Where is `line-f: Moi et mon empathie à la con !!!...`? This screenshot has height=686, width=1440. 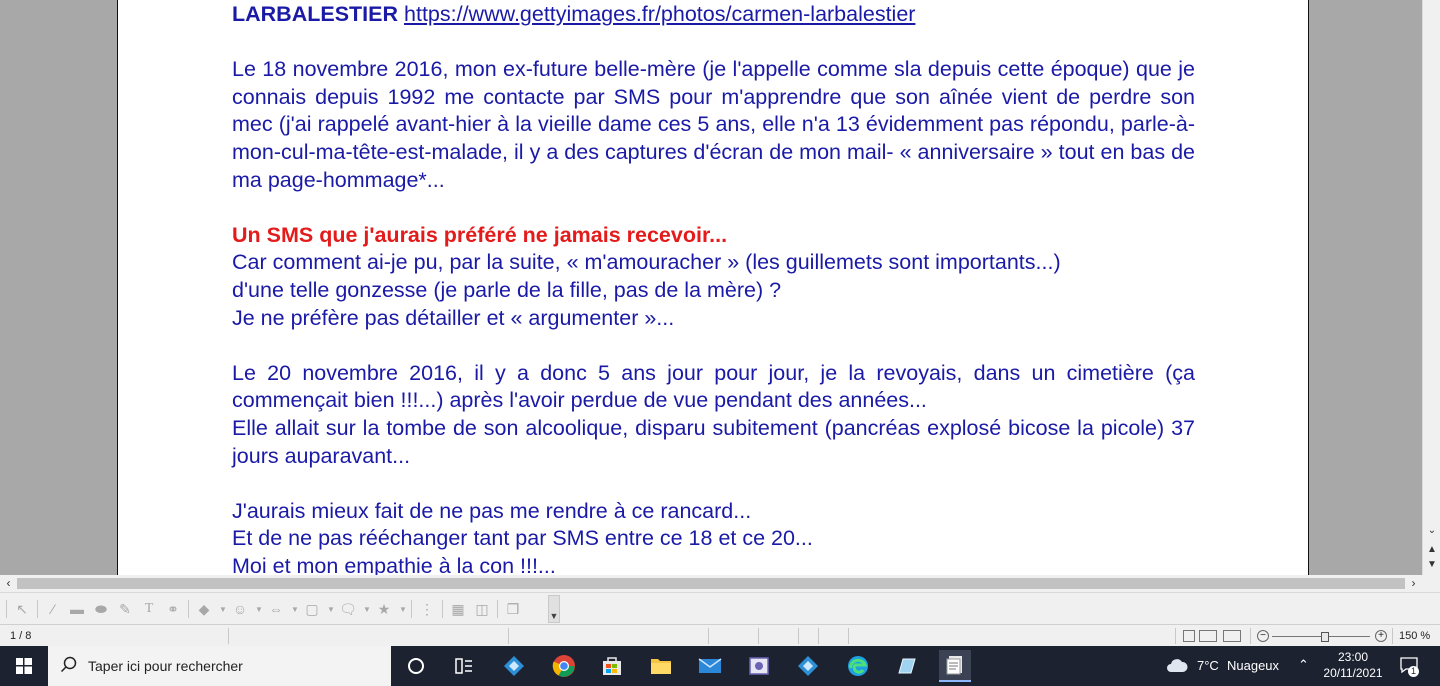
line-f: Moi et mon empathie à la con !!!... is located at coordinates (394, 564).